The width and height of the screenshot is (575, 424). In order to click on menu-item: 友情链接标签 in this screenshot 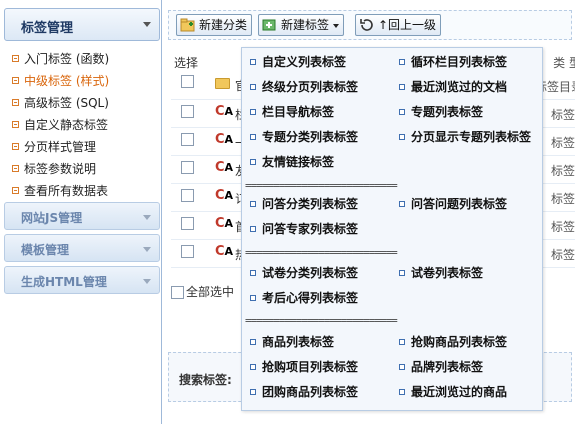, I will do `click(292, 162)`.